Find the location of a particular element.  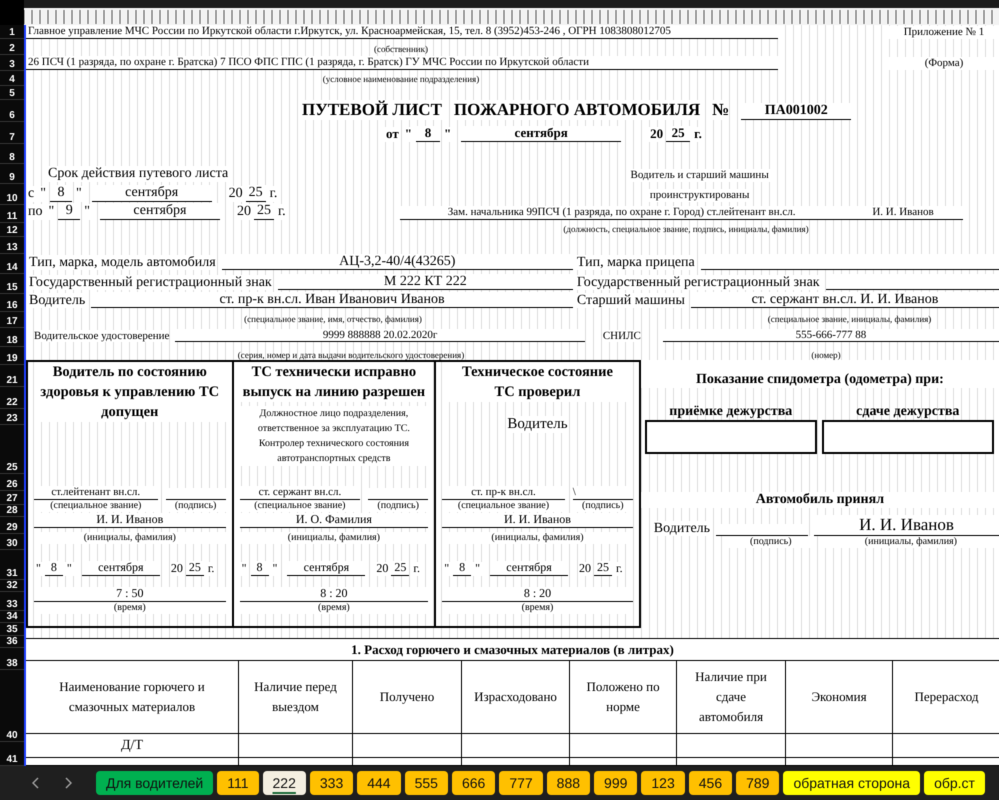

row-number: 36 is located at coordinates (12, 642).